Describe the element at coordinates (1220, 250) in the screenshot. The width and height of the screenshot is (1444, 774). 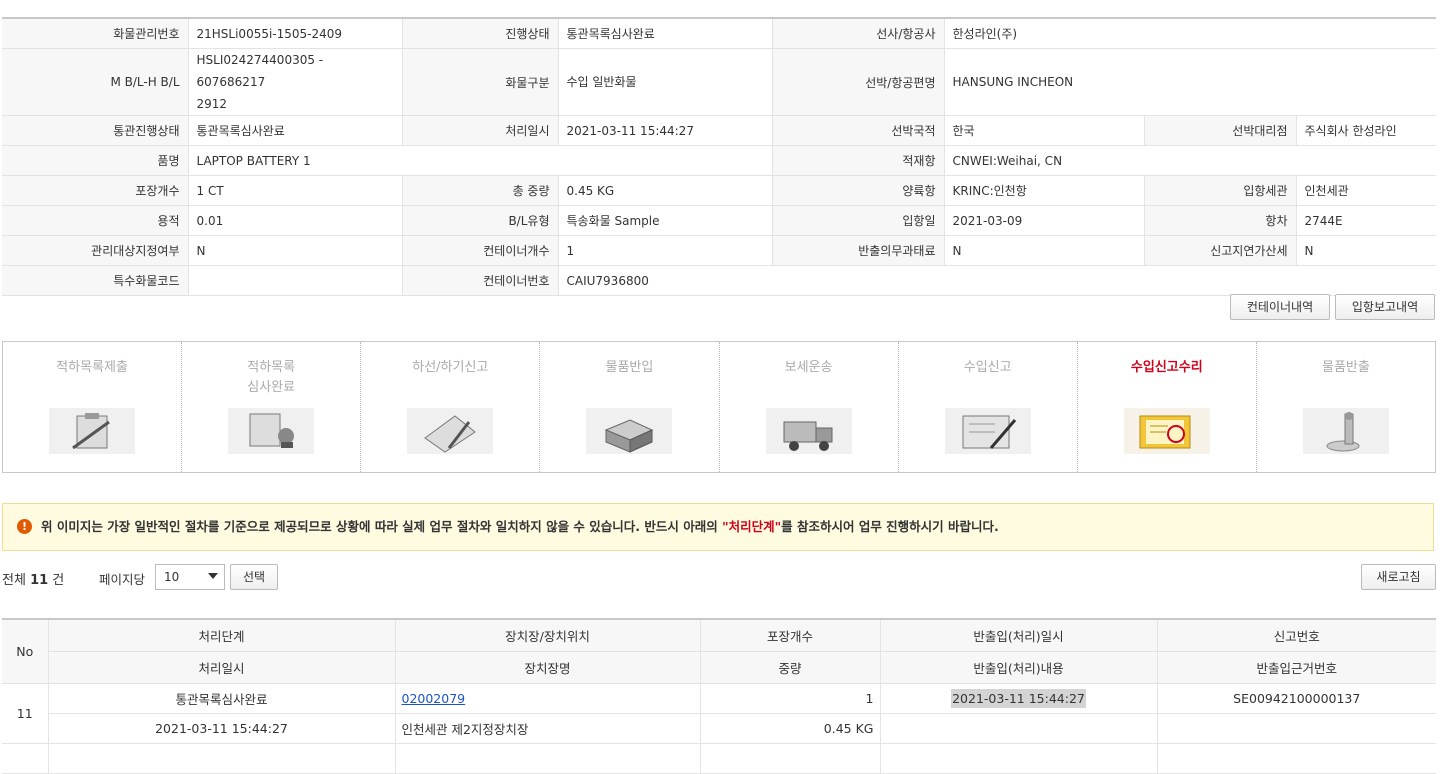
I see `label-late-surcharge: 신고지연가산세` at that location.